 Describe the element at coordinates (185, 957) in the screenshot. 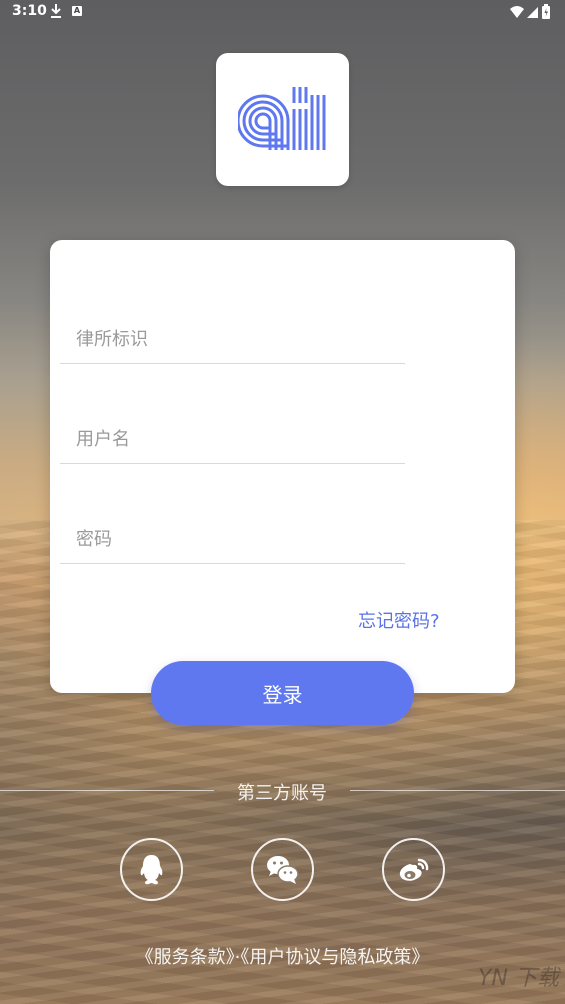

I see `terms-of-service-link: 《服务条款》` at that location.